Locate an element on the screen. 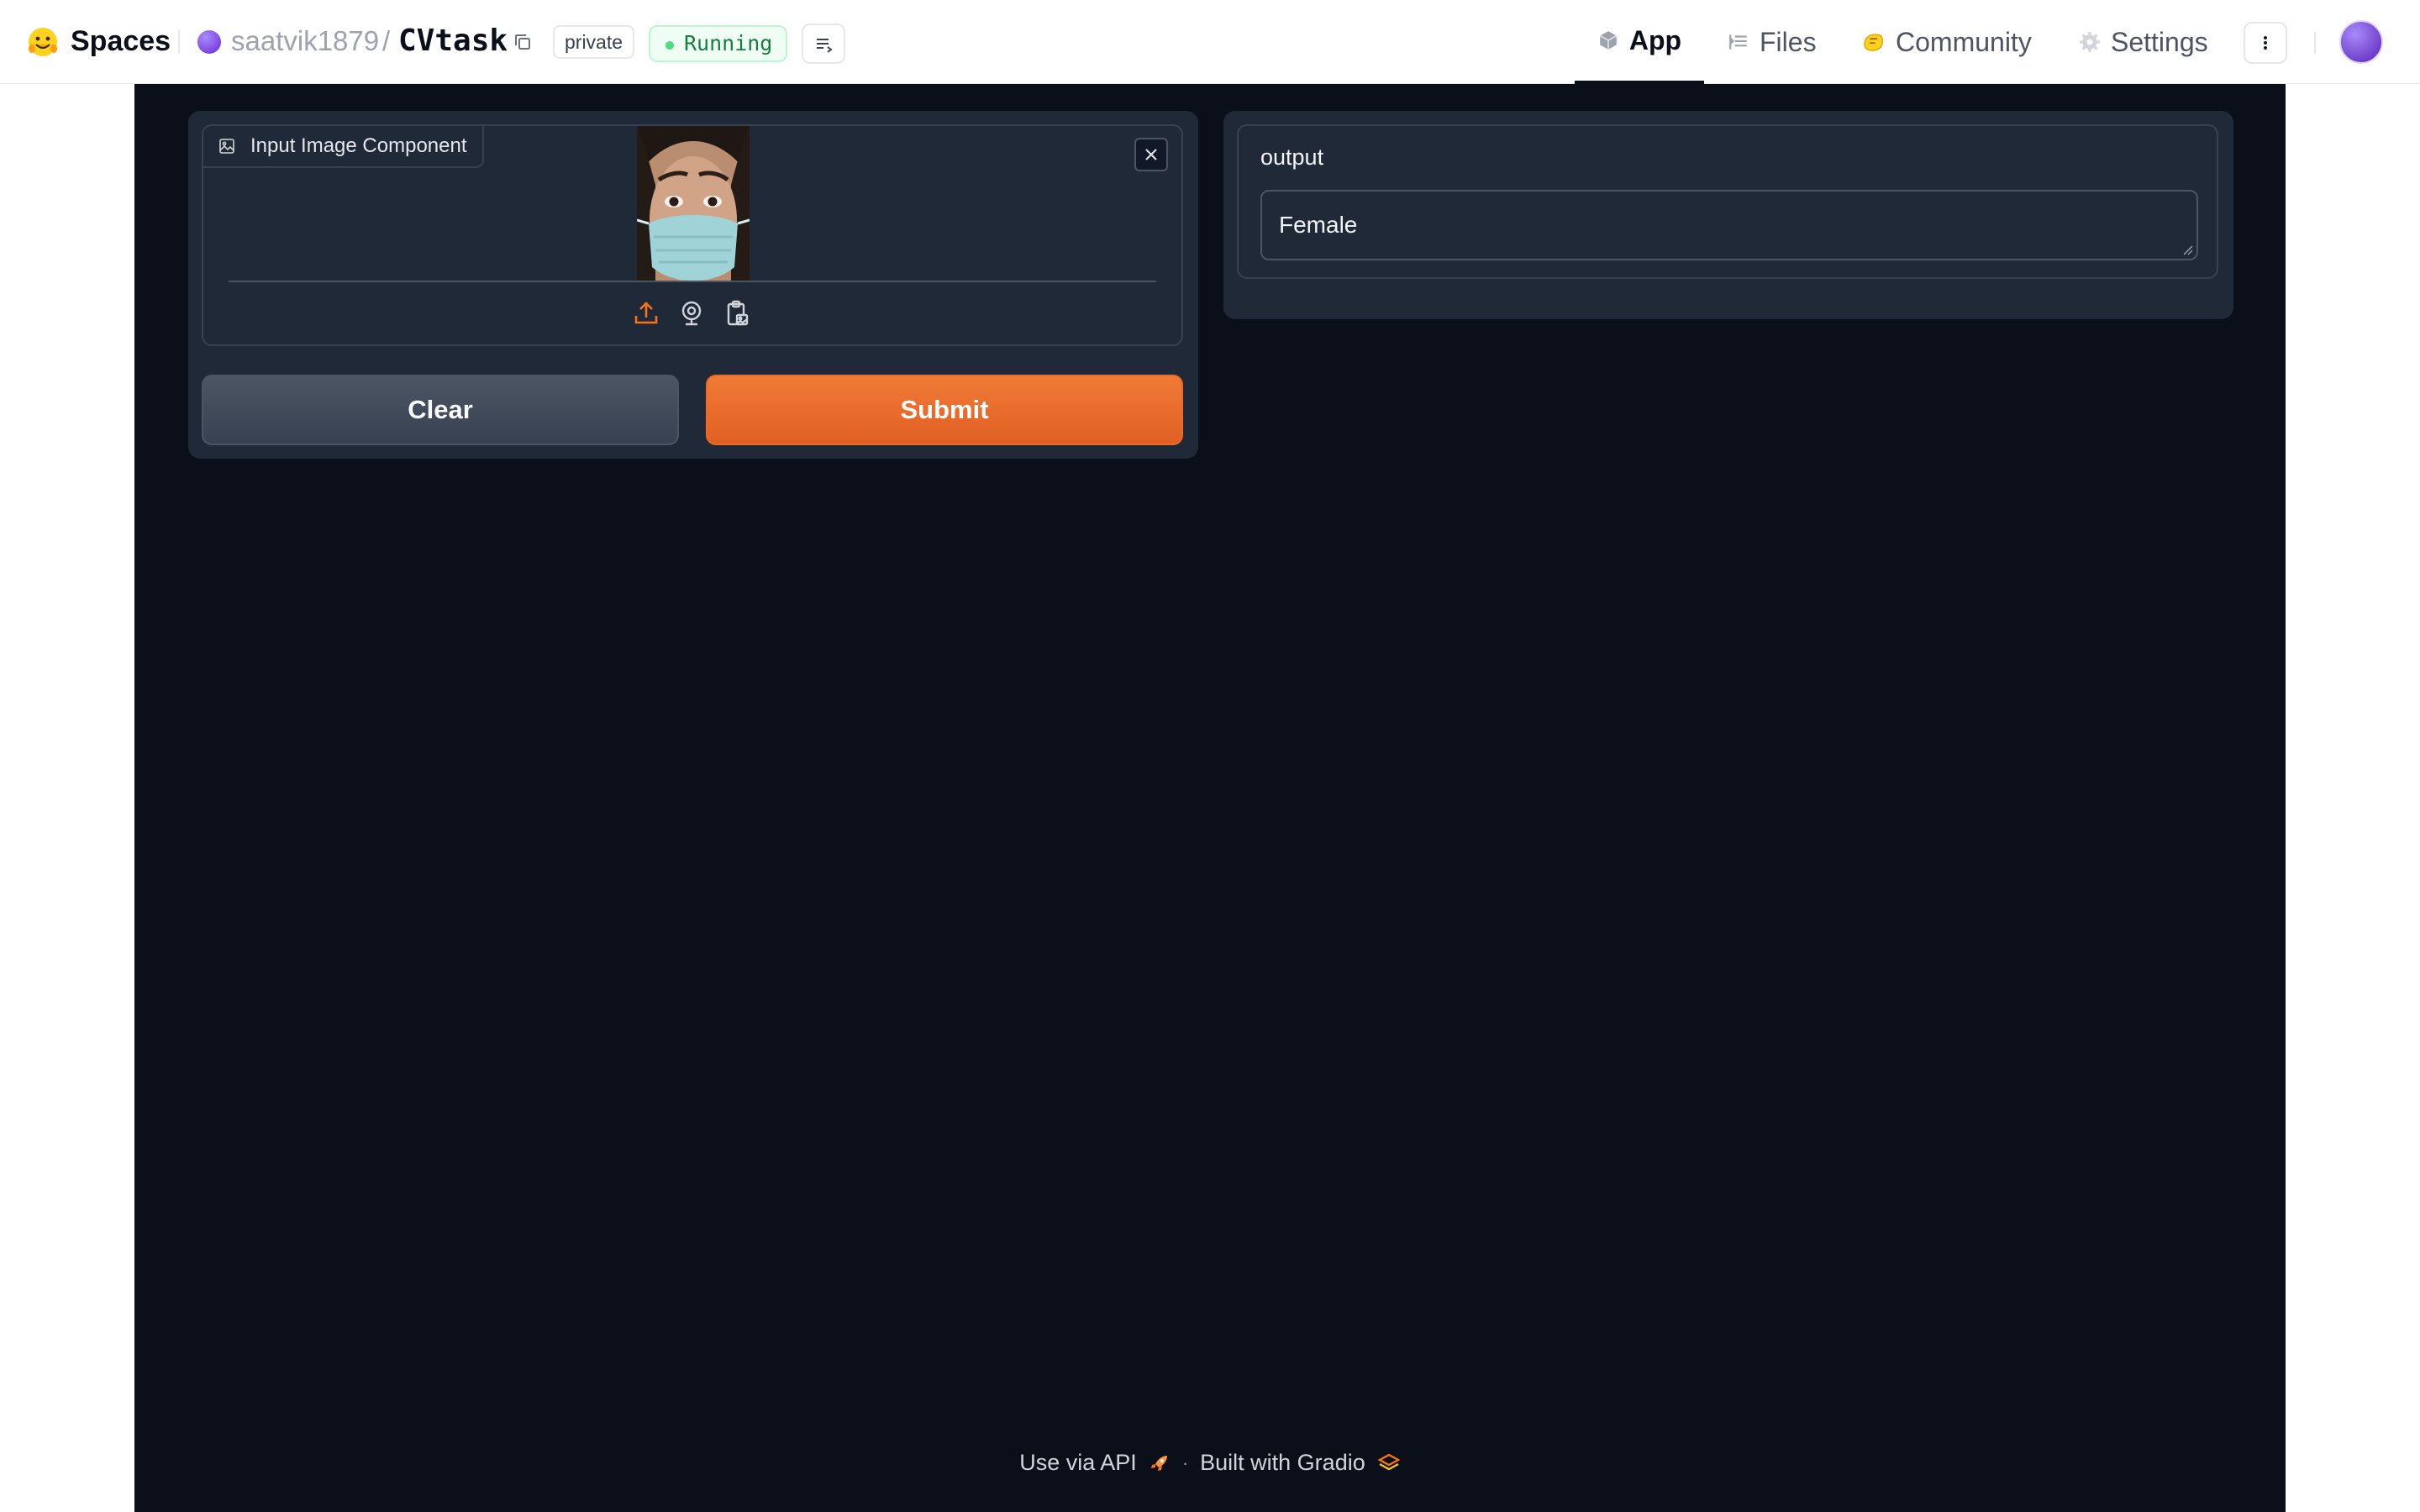 The width and height of the screenshot is (2420, 1512). tab-settings-label: Settings is located at coordinates (2159, 41).